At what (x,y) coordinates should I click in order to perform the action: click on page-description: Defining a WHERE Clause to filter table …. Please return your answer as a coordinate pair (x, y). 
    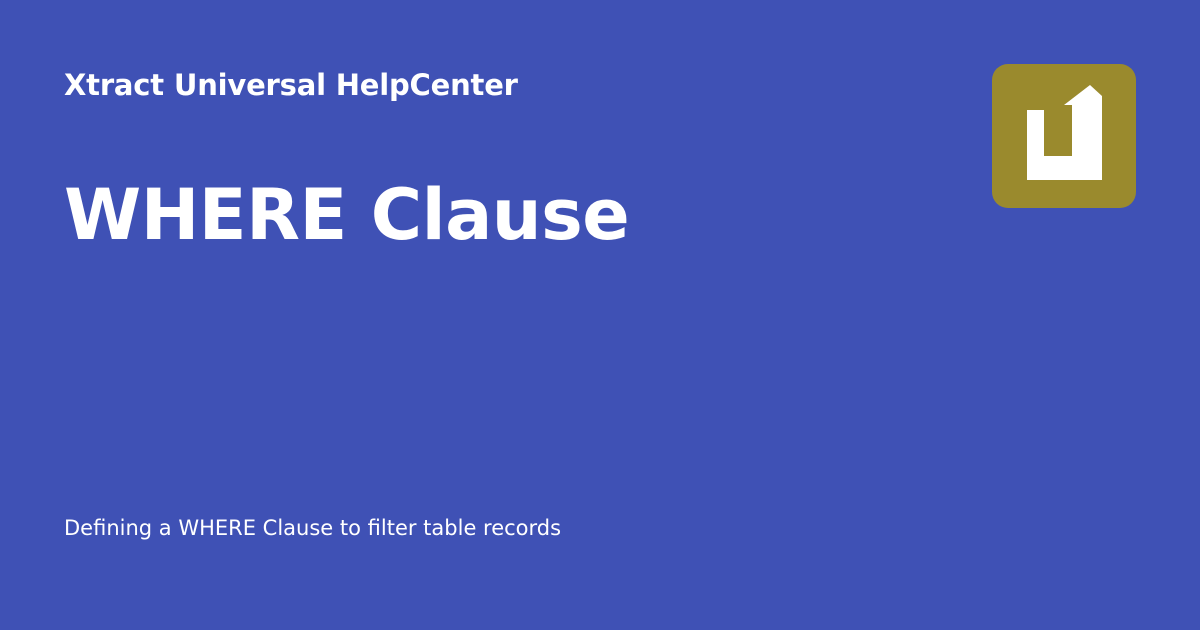
    Looking at the image, I should click on (313, 528).